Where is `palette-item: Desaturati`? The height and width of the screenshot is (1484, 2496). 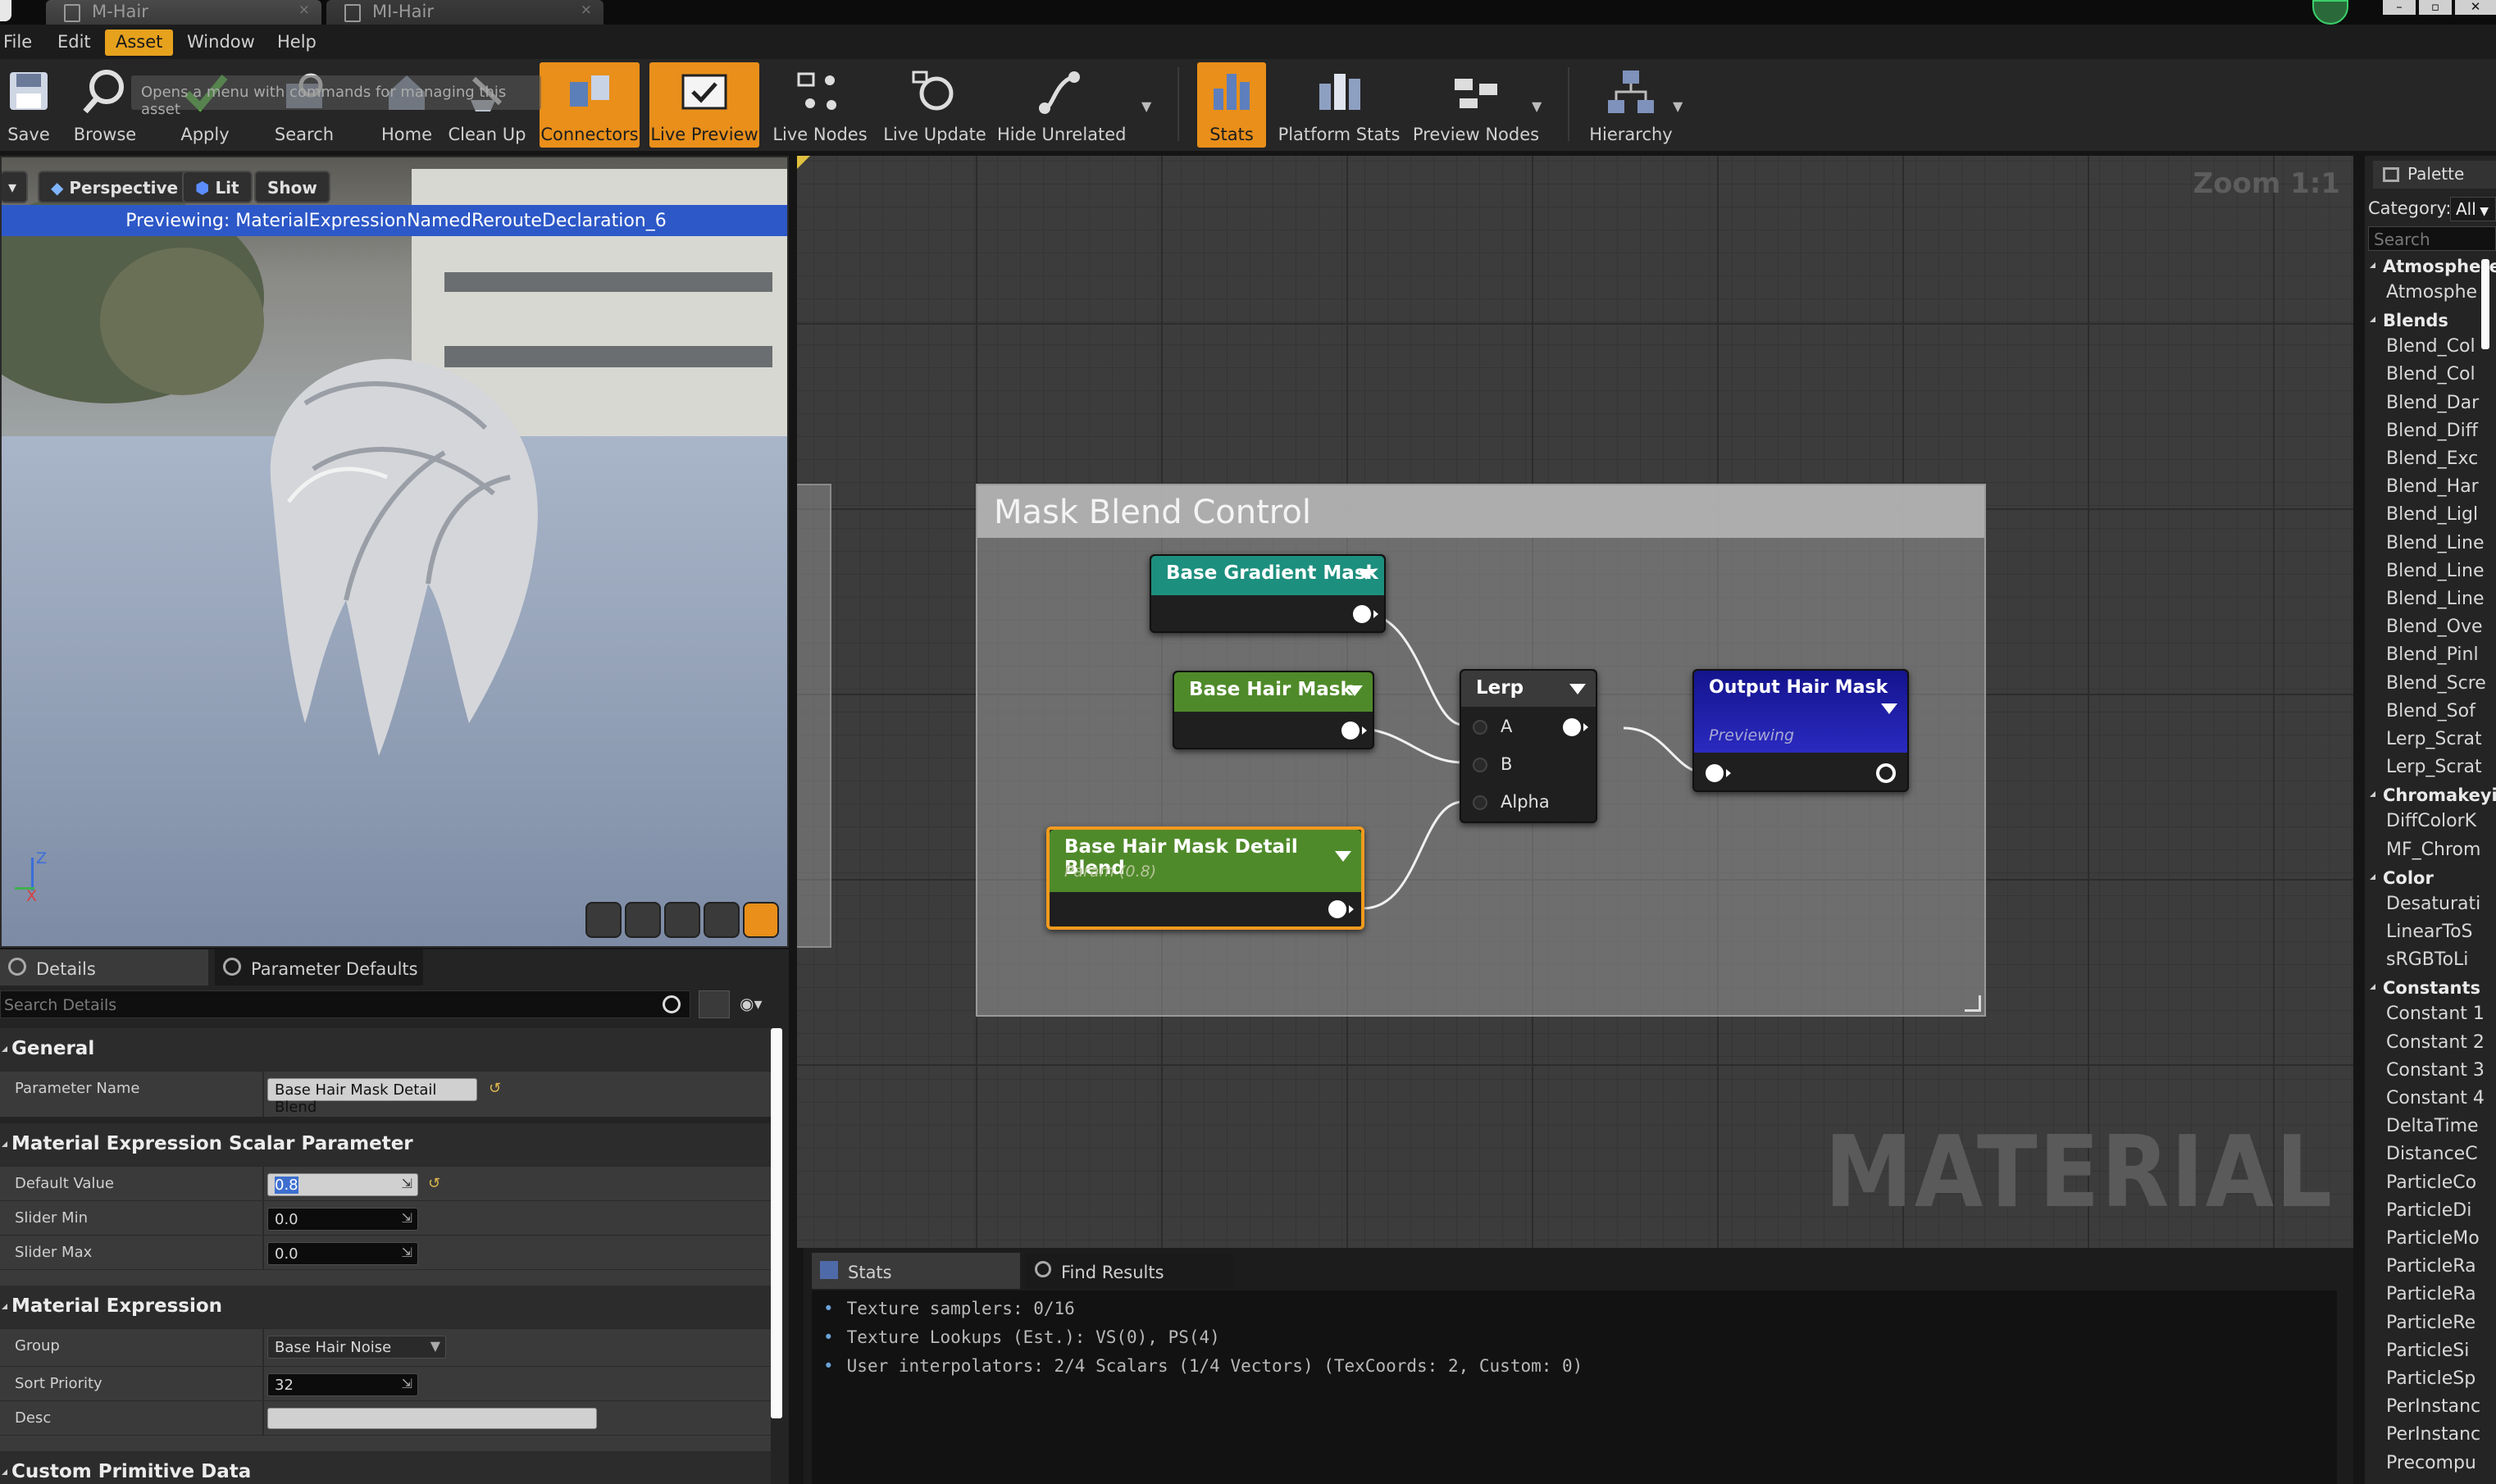
palette-item: Desaturati is located at coordinates (2430, 906).